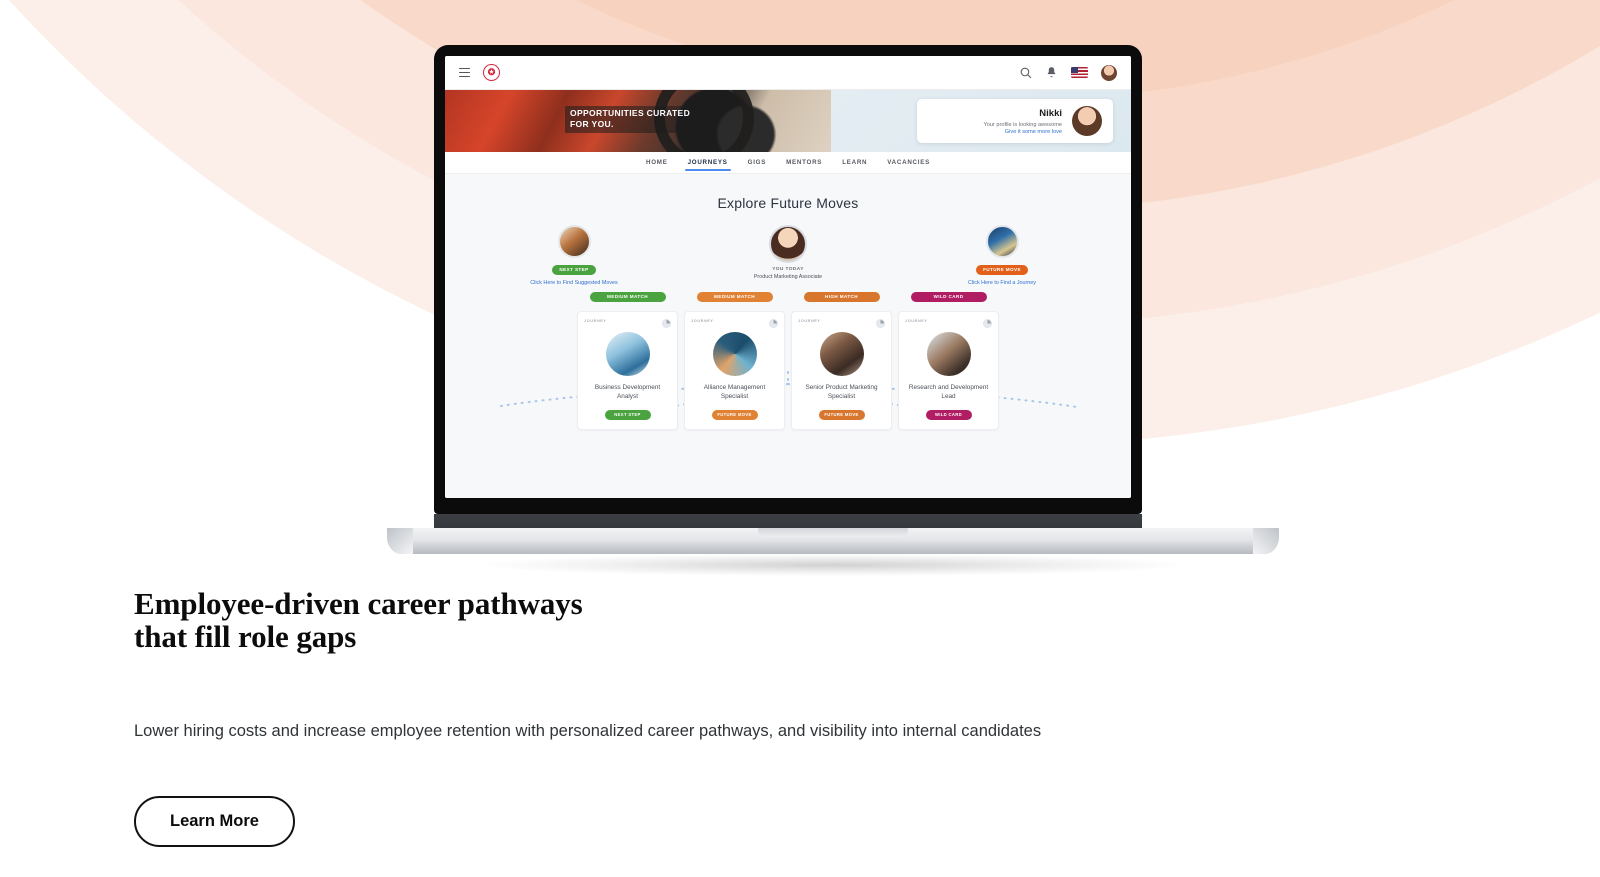 This screenshot has width=1600, height=877. Describe the element at coordinates (1025, 72) in the screenshot. I see `search-icon` at that location.